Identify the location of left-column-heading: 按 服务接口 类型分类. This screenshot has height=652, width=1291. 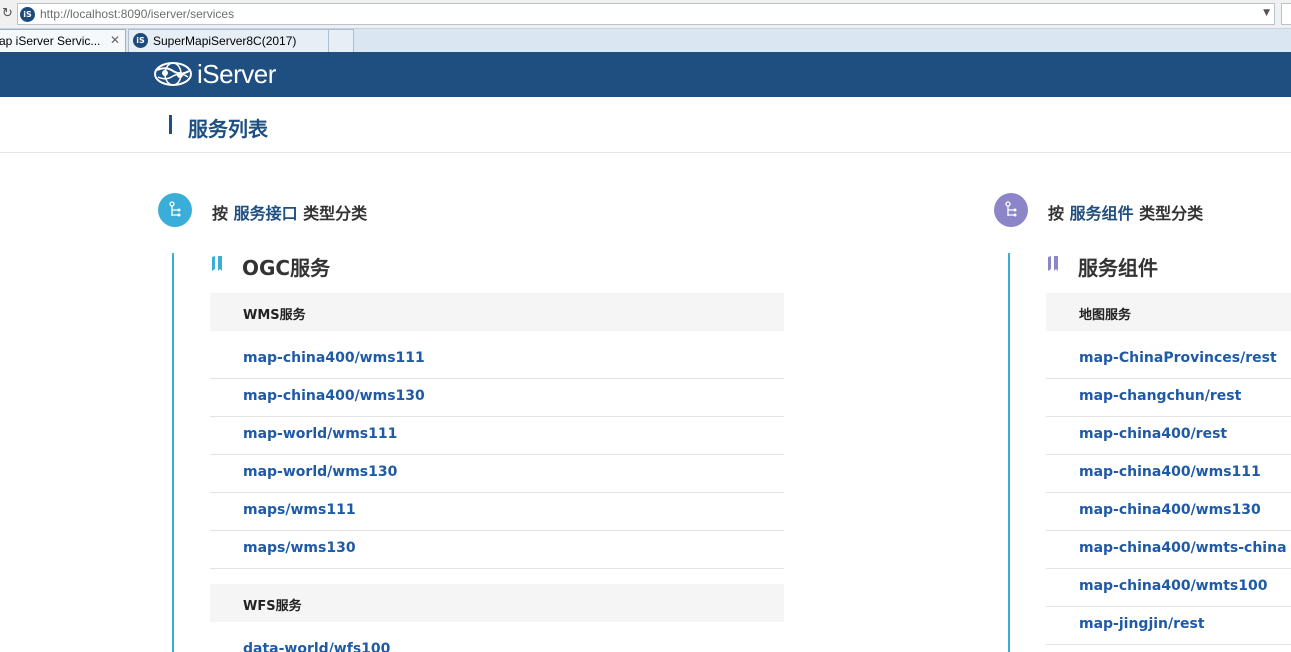
(289, 212).